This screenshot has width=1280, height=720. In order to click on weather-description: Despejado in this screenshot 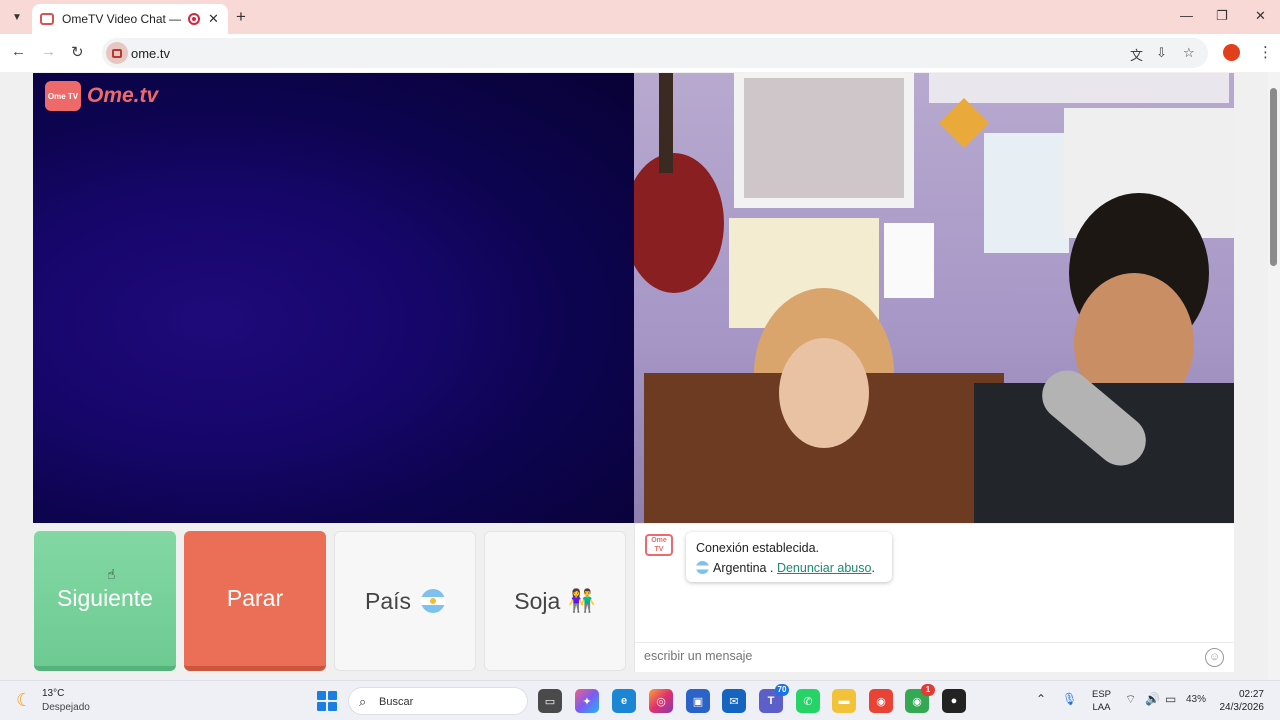, I will do `click(66, 707)`.